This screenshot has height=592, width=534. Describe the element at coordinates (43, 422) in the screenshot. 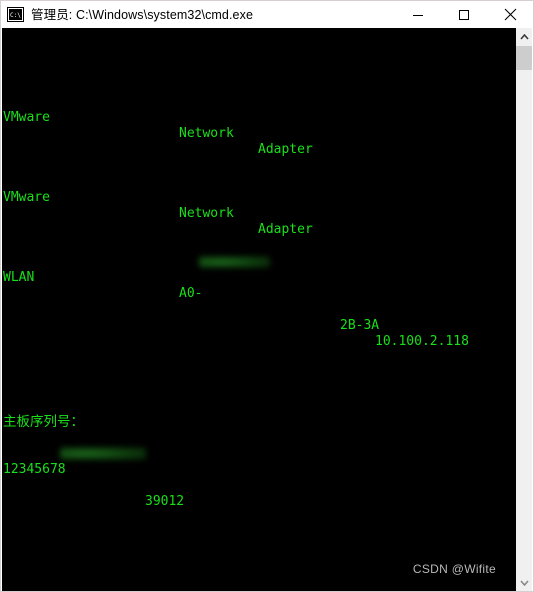

I see `motherboard-label: 主板序列号：` at that location.